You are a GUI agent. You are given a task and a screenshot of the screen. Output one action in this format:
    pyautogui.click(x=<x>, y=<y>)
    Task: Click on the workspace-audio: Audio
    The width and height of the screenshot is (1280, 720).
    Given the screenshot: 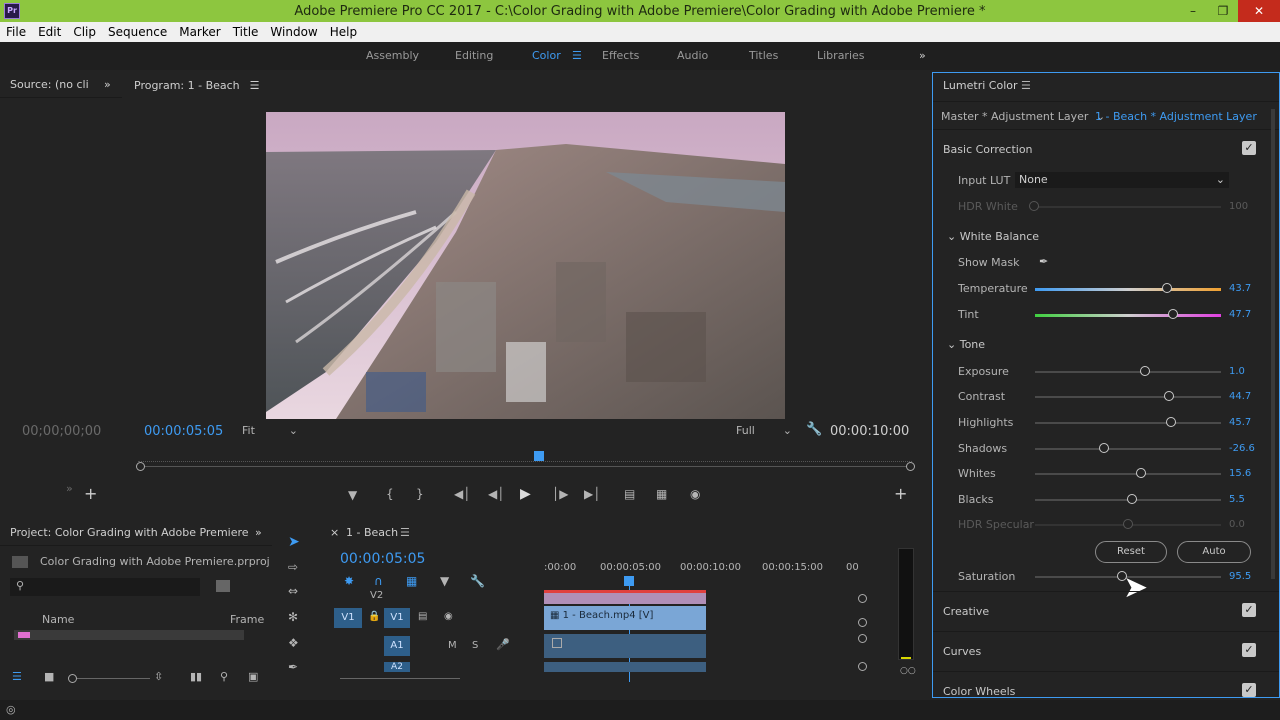 What is the action you would take?
    pyautogui.click(x=692, y=55)
    